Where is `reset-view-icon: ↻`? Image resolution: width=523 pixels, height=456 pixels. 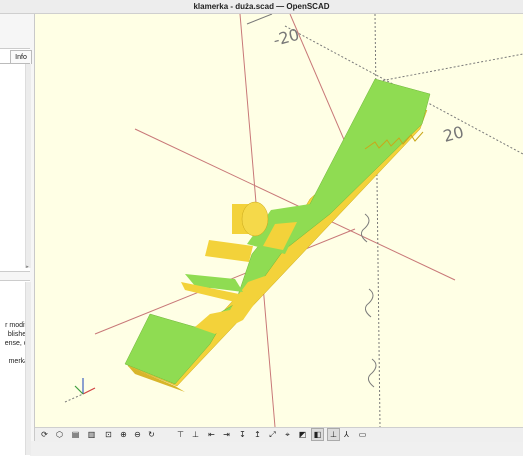 reset-view-icon: ↻ is located at coordinates (151, 434).